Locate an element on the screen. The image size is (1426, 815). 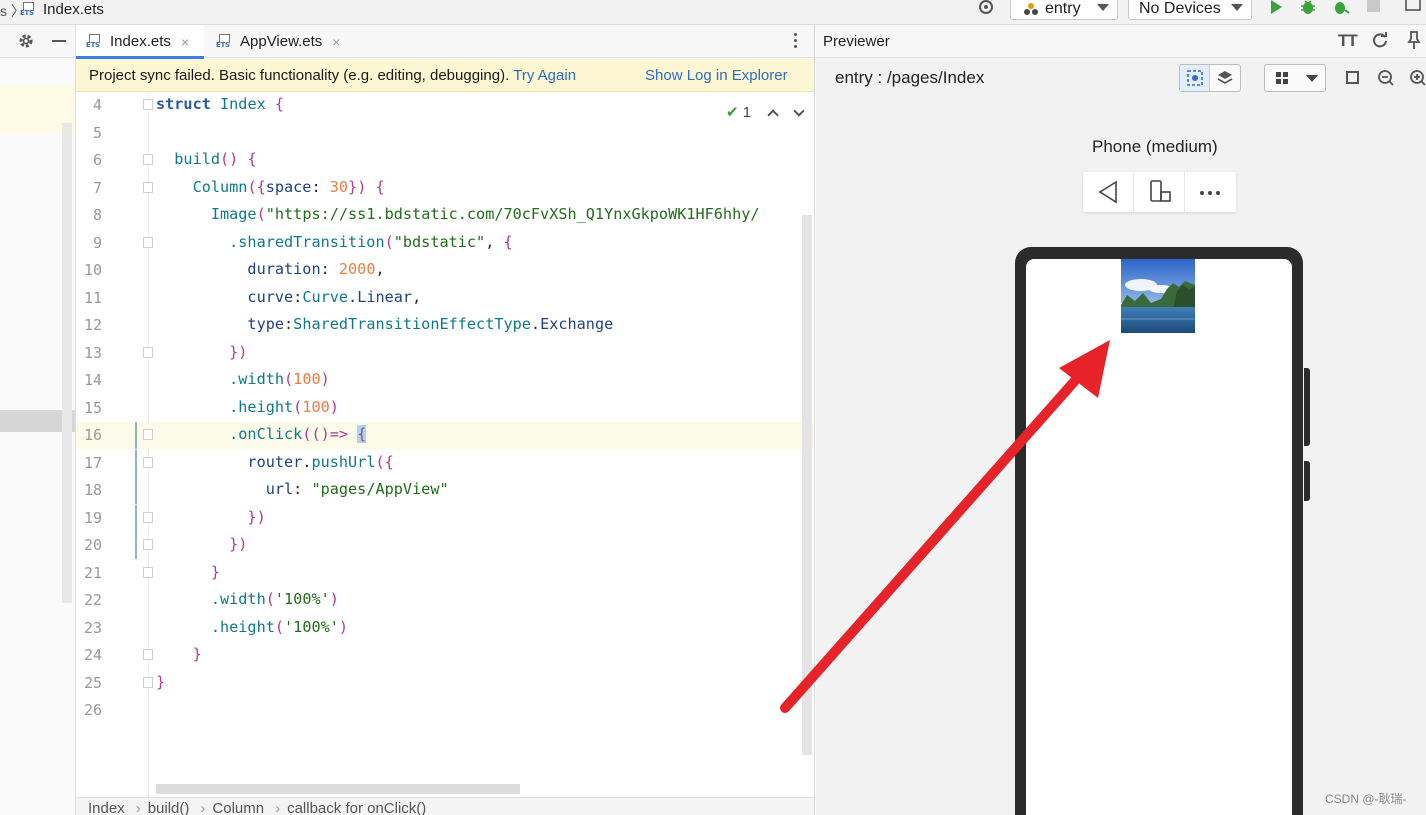
show-log-link: Show Log in Explorer is located at coordinates (716, 75).